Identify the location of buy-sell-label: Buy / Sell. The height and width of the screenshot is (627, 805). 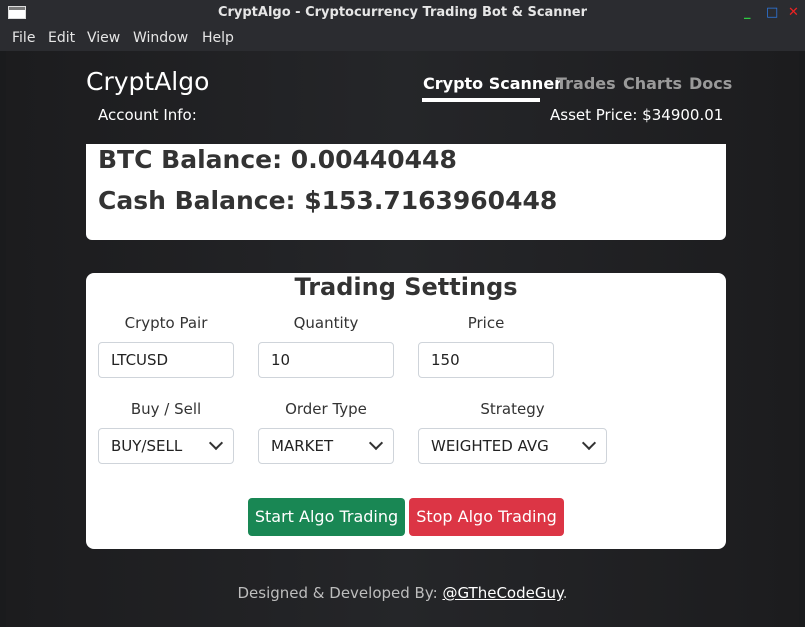
(166, 409).